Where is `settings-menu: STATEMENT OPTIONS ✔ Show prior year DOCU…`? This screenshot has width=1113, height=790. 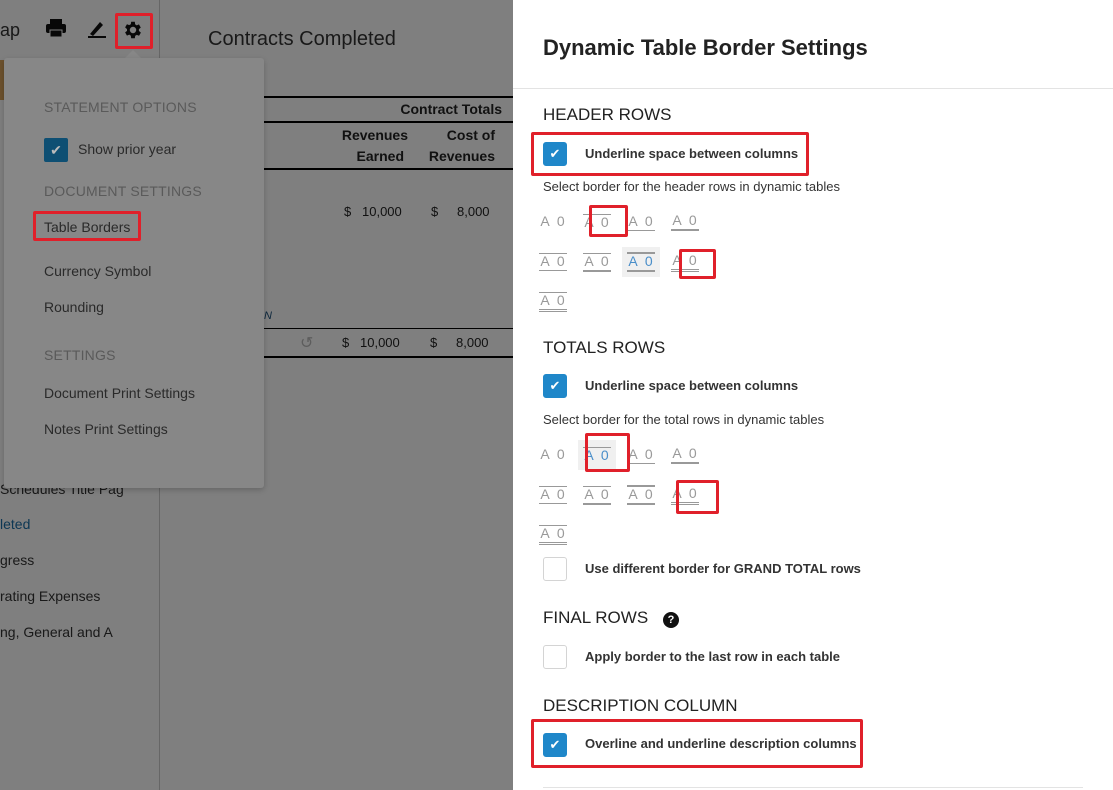 settings-menu: STATEMENT OPTIONS ✔ Show prior year DOCU… is located at coordinates (134, 273).